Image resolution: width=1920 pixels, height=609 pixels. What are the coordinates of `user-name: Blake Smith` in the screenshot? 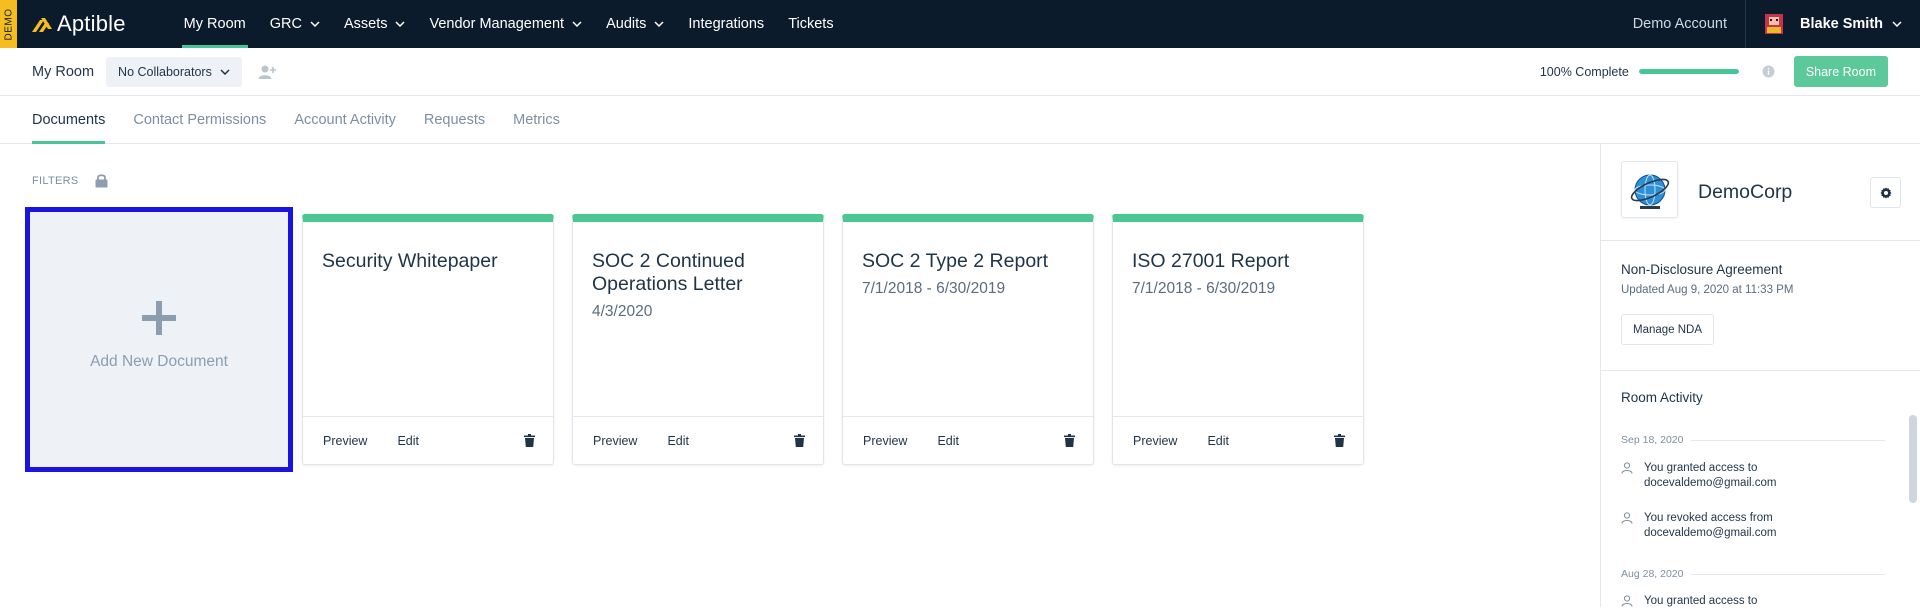 It's located at (1841, 24).